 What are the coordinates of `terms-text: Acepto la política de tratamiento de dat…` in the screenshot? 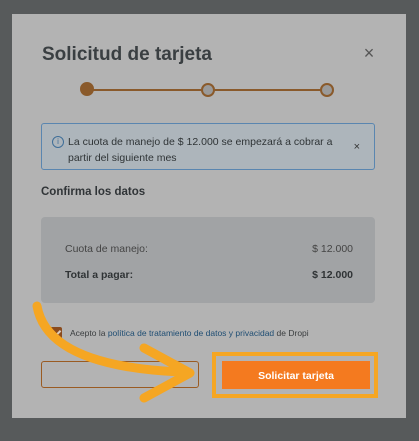 It's located at (189, 333).